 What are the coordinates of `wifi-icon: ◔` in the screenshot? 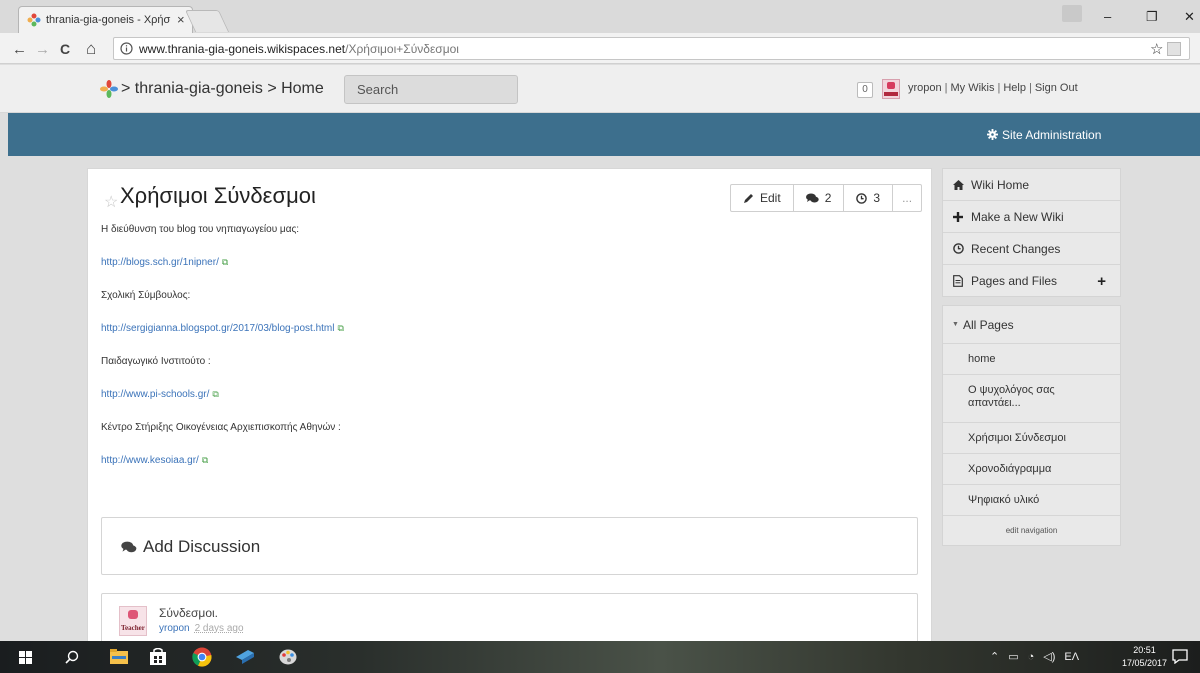 It's located at (1031, 657).